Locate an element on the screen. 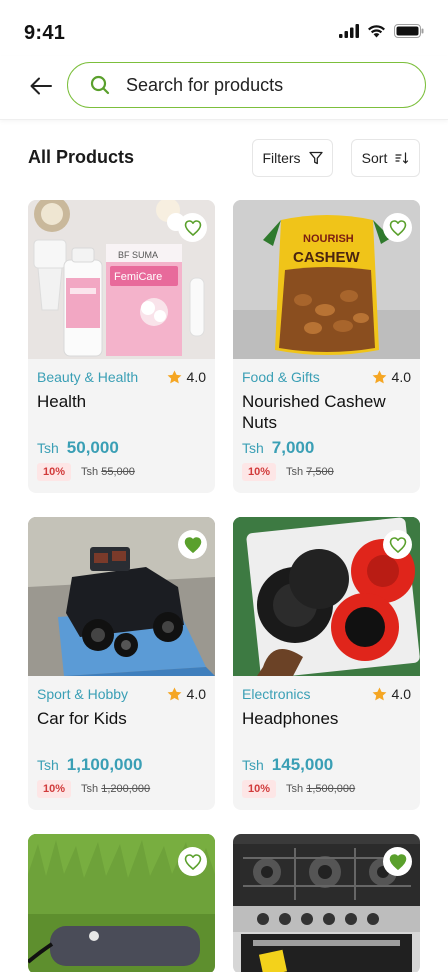 The image size is (448, 972). product-name: Nourished Cashew Nuts is located at coordinates (314, 412).